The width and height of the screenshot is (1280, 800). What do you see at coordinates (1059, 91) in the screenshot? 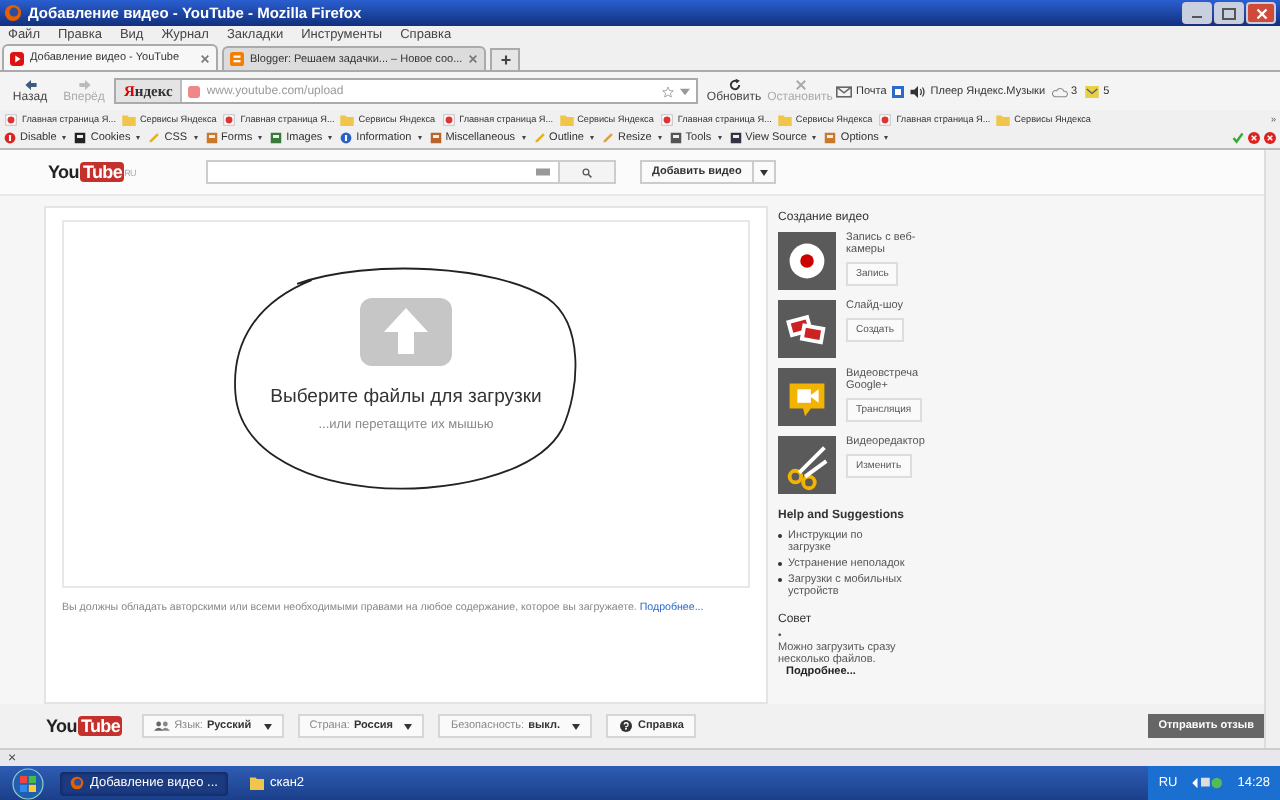
I see `cloud-icon` at bounding box center [1059, 91].